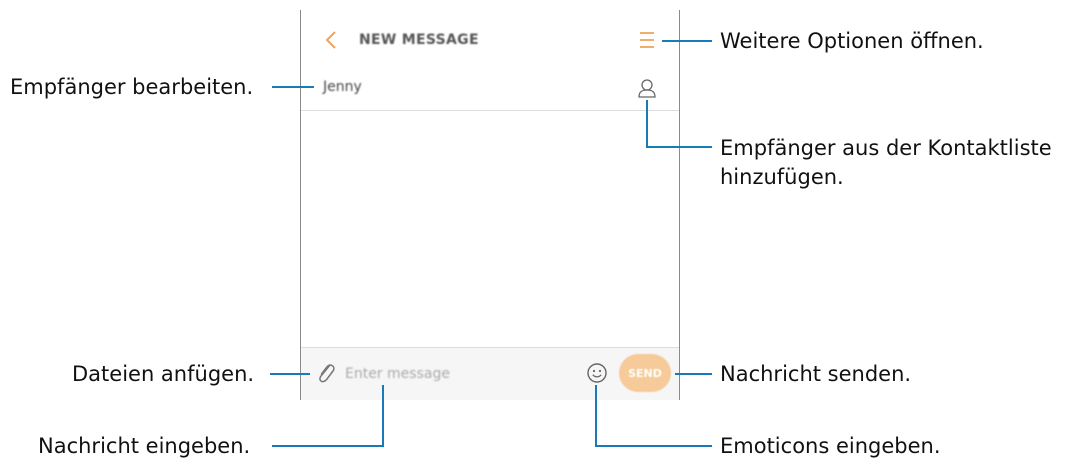 Image resolution: width=1067 pixels, height=473 pixels. I want to click on leader-contacts-vertical, so click(647, 123).